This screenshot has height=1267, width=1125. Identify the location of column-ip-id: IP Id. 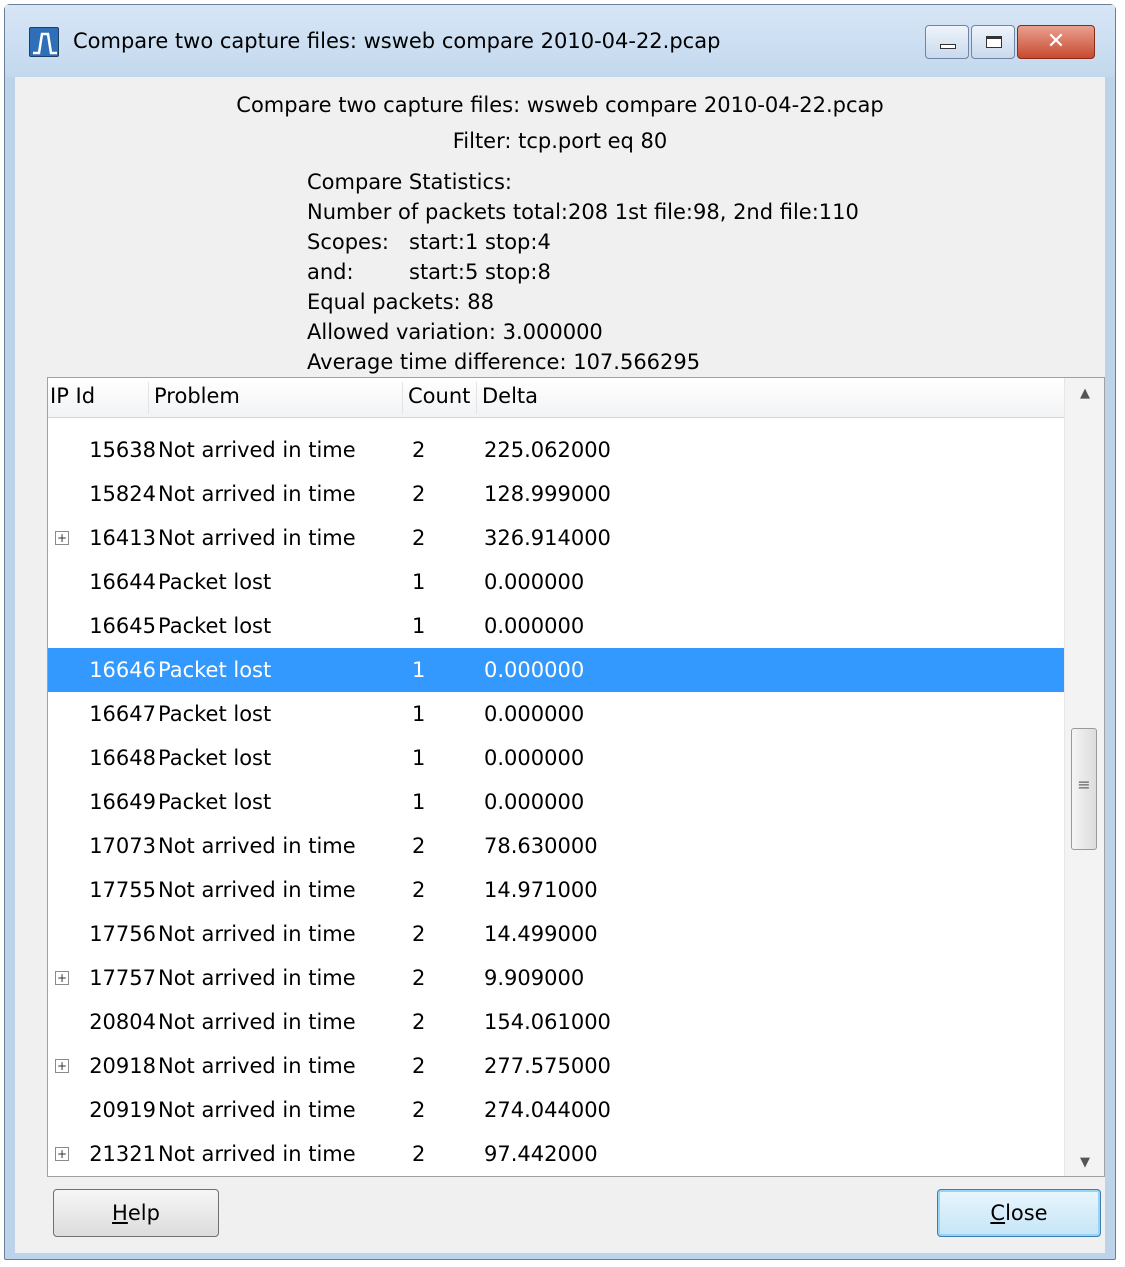
(72, 396).